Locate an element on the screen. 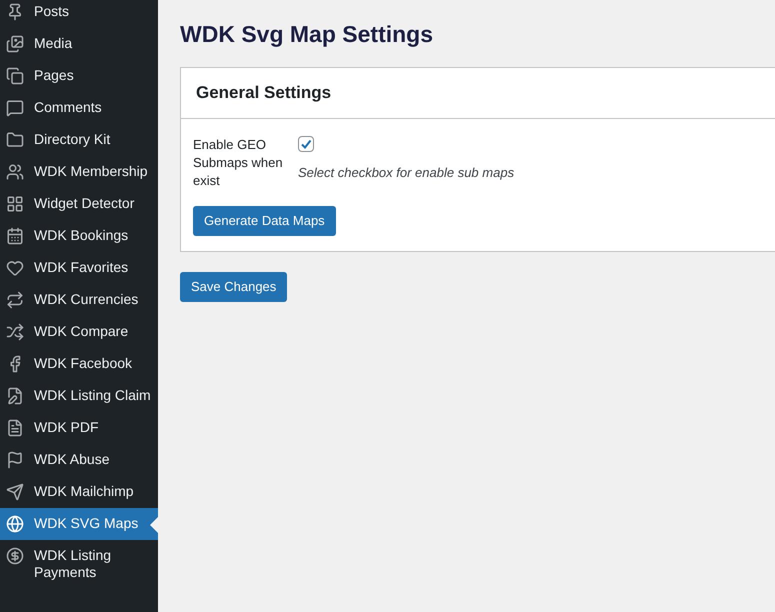  sidebar-item: WDK Facebook is located at coordinates (79, 364).